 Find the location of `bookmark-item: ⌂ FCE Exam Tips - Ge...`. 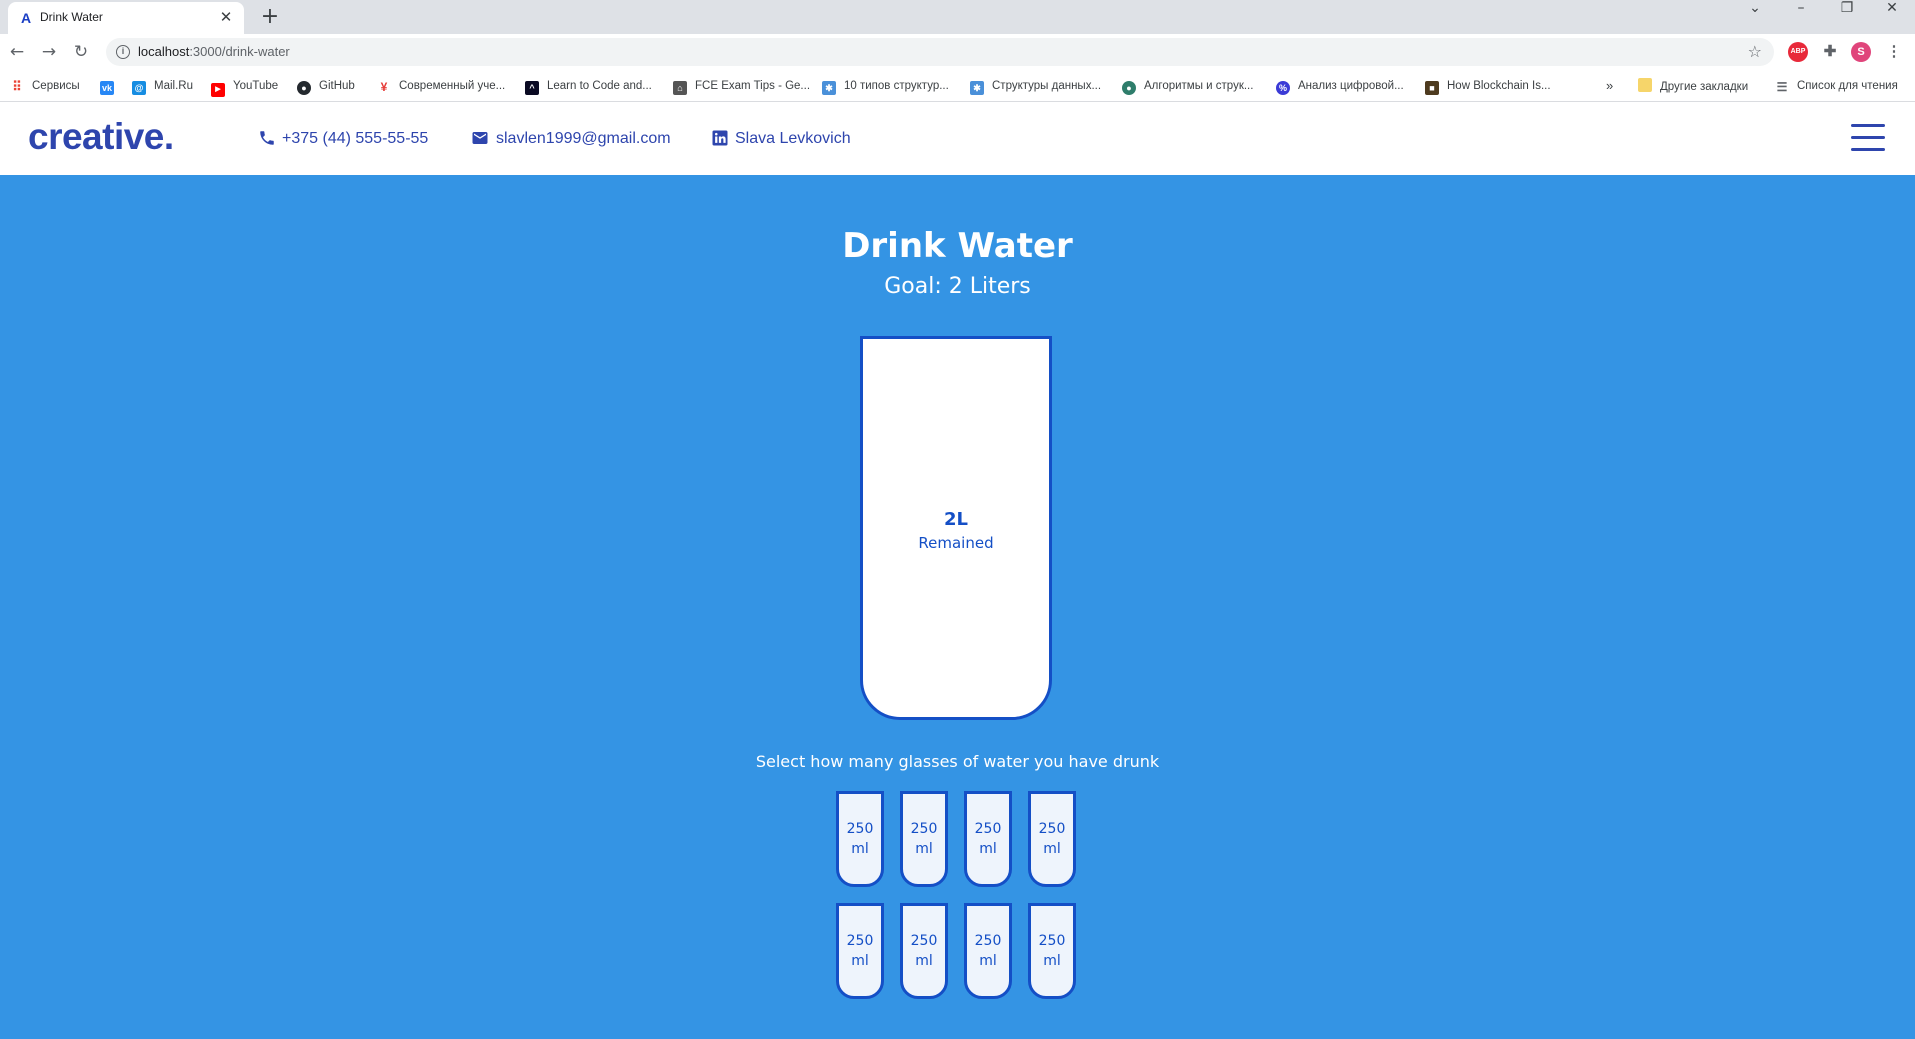

bookmark-item: ⌂ FCE Exam Tips - Ge... is located at coordinates (742, 86).